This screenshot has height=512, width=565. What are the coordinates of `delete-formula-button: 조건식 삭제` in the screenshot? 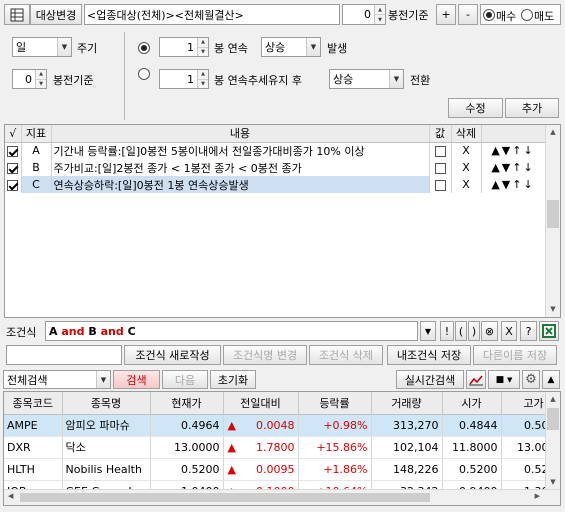 It's located at (346, 355).